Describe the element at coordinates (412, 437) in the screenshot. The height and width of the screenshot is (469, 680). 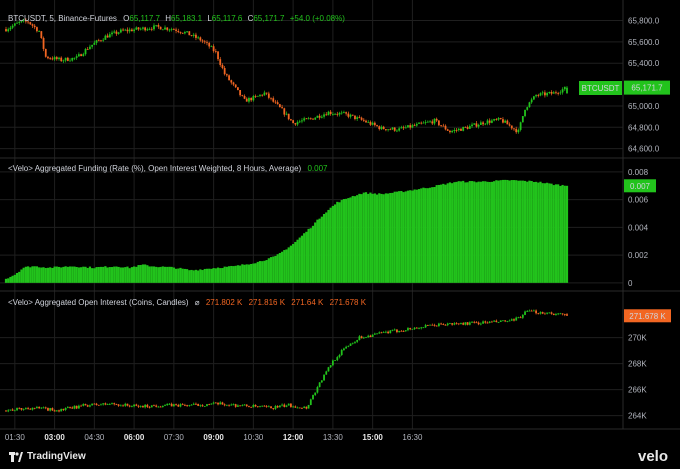
I see `time-tick-label: 16:30` at that location.